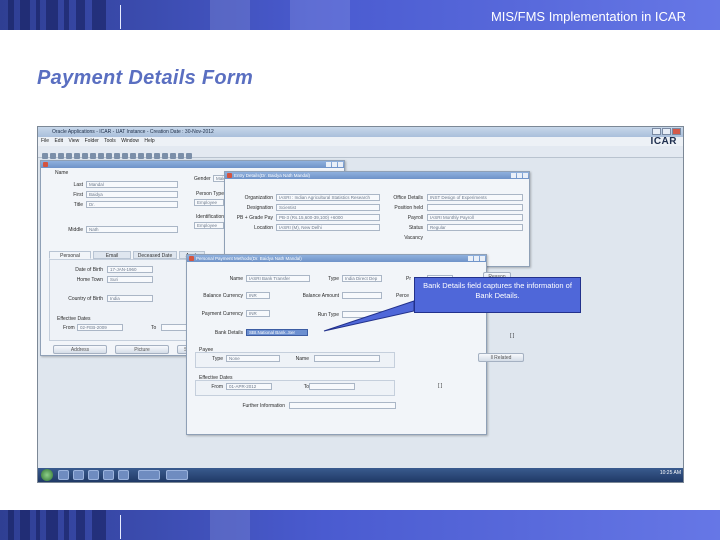  What do you see at coordinates (209, 225) in the screenshot?
I see `identification-field: Employee` at bounding box center [209, 225].